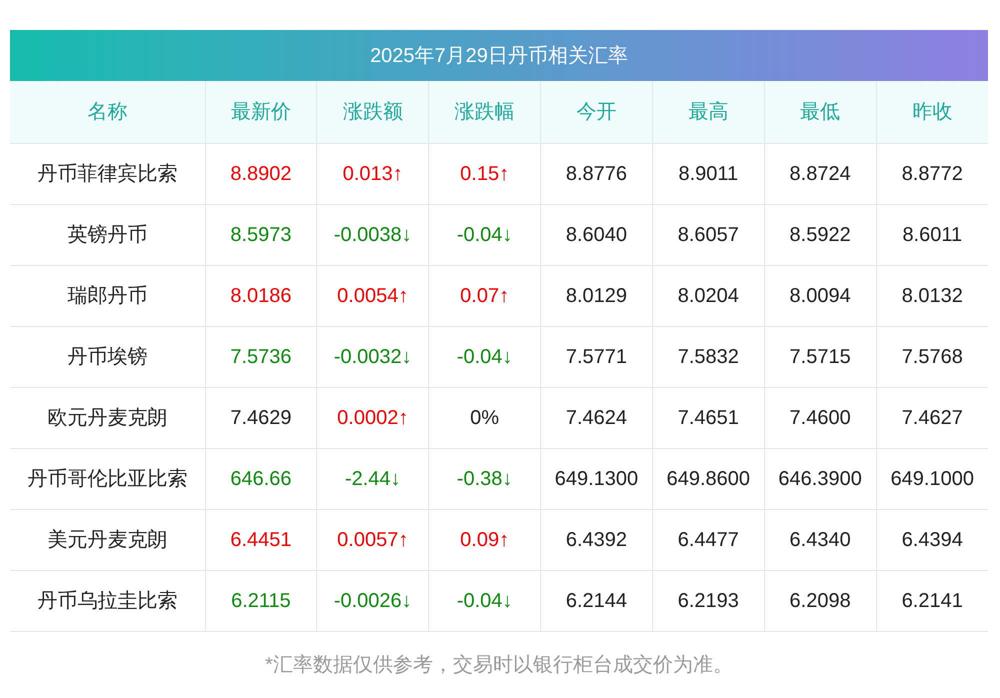  Describe the element at coordinates (499, 55) in the screenshot. I see `table-title: 2025年7月29日丹币相关汇率` at that location.